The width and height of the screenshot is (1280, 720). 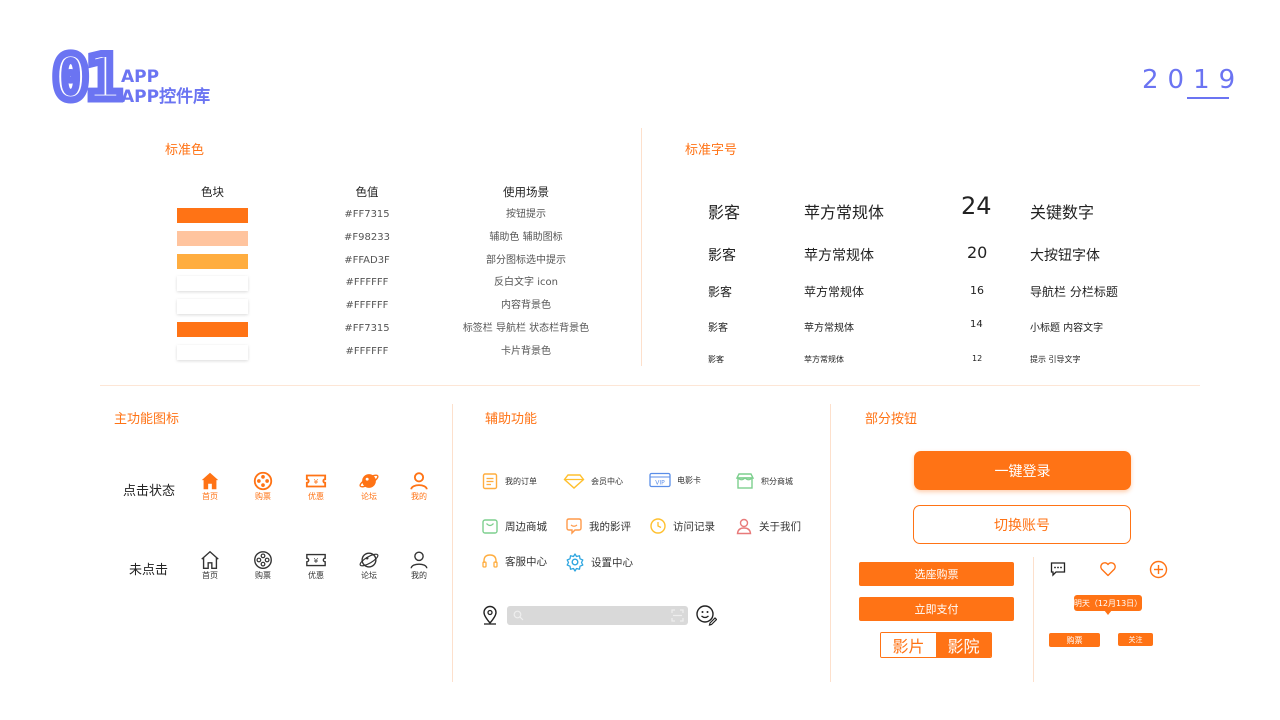 I want to click on aux-member-center: 会员中心, so click(x=593, y=481).